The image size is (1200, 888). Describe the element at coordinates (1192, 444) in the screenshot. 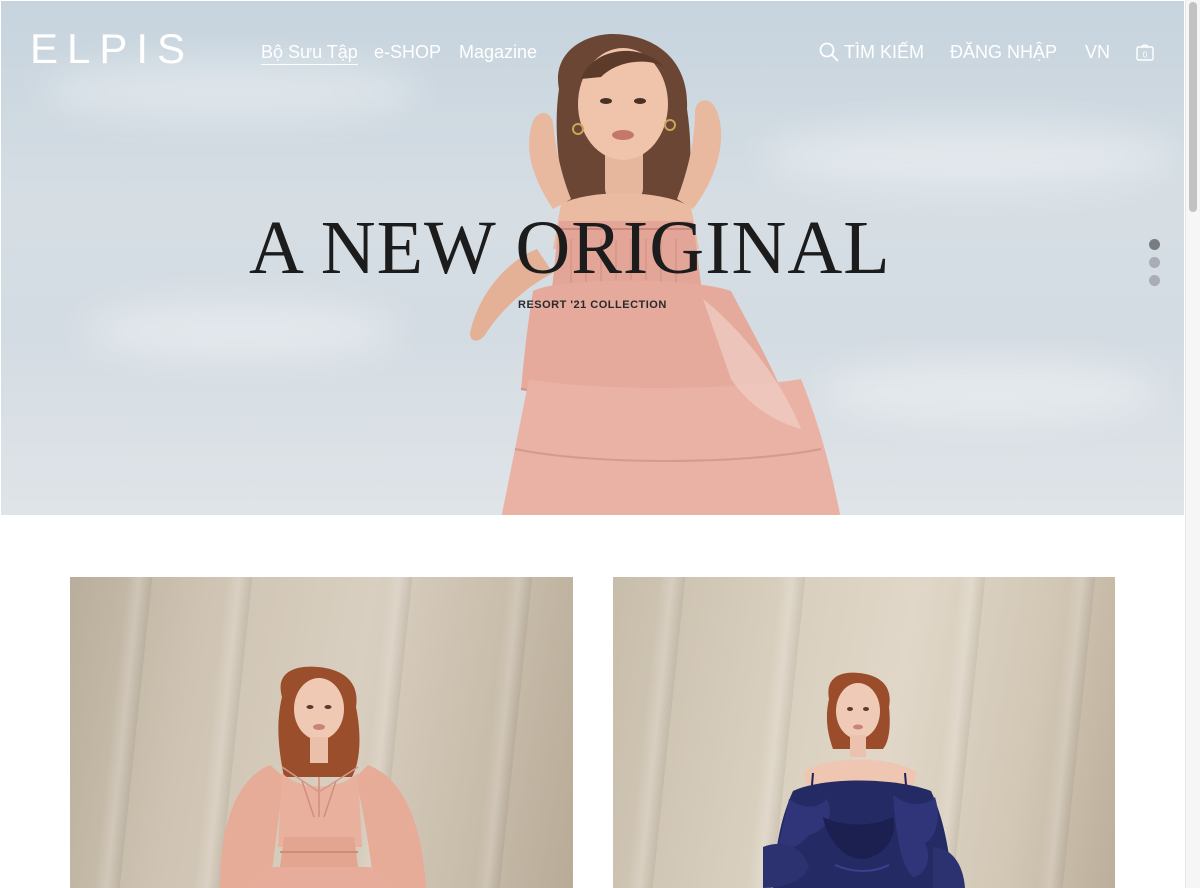

I see `page-scrollbar` at that location.